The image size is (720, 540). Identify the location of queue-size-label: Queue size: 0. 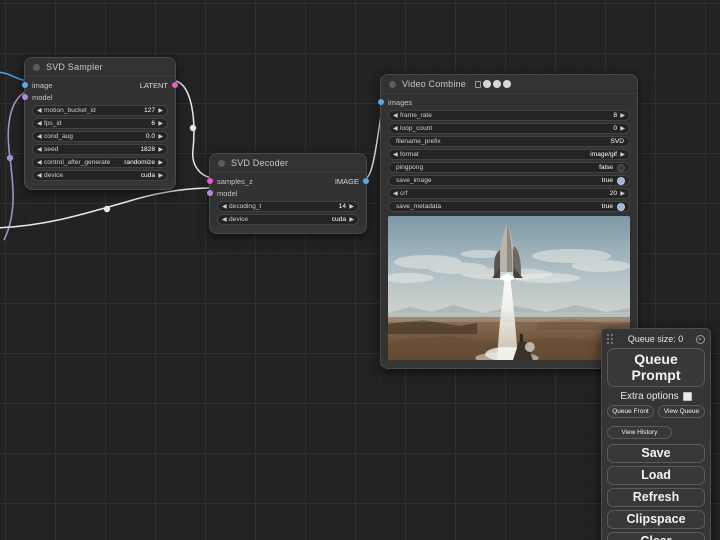
(655, 339).